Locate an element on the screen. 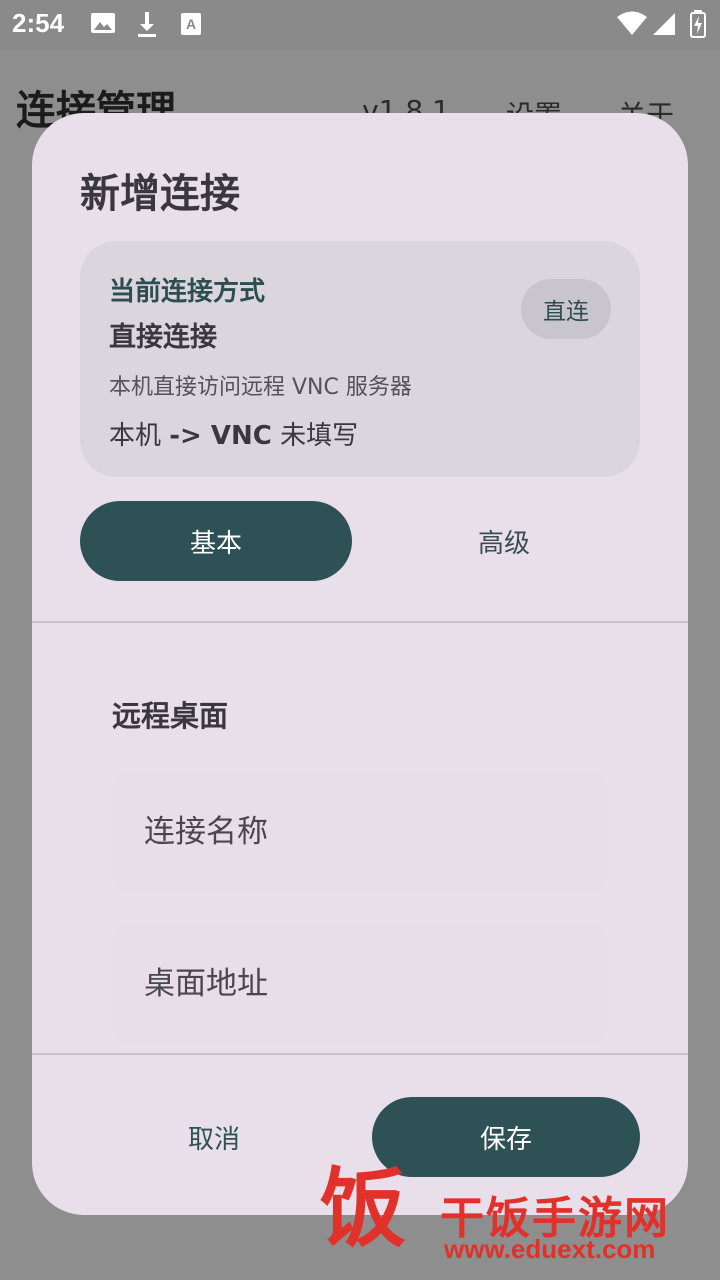 The width and height of the screenshot is (720, 1280). cancel-button: 取消 is located at coordinates (214, 1137).